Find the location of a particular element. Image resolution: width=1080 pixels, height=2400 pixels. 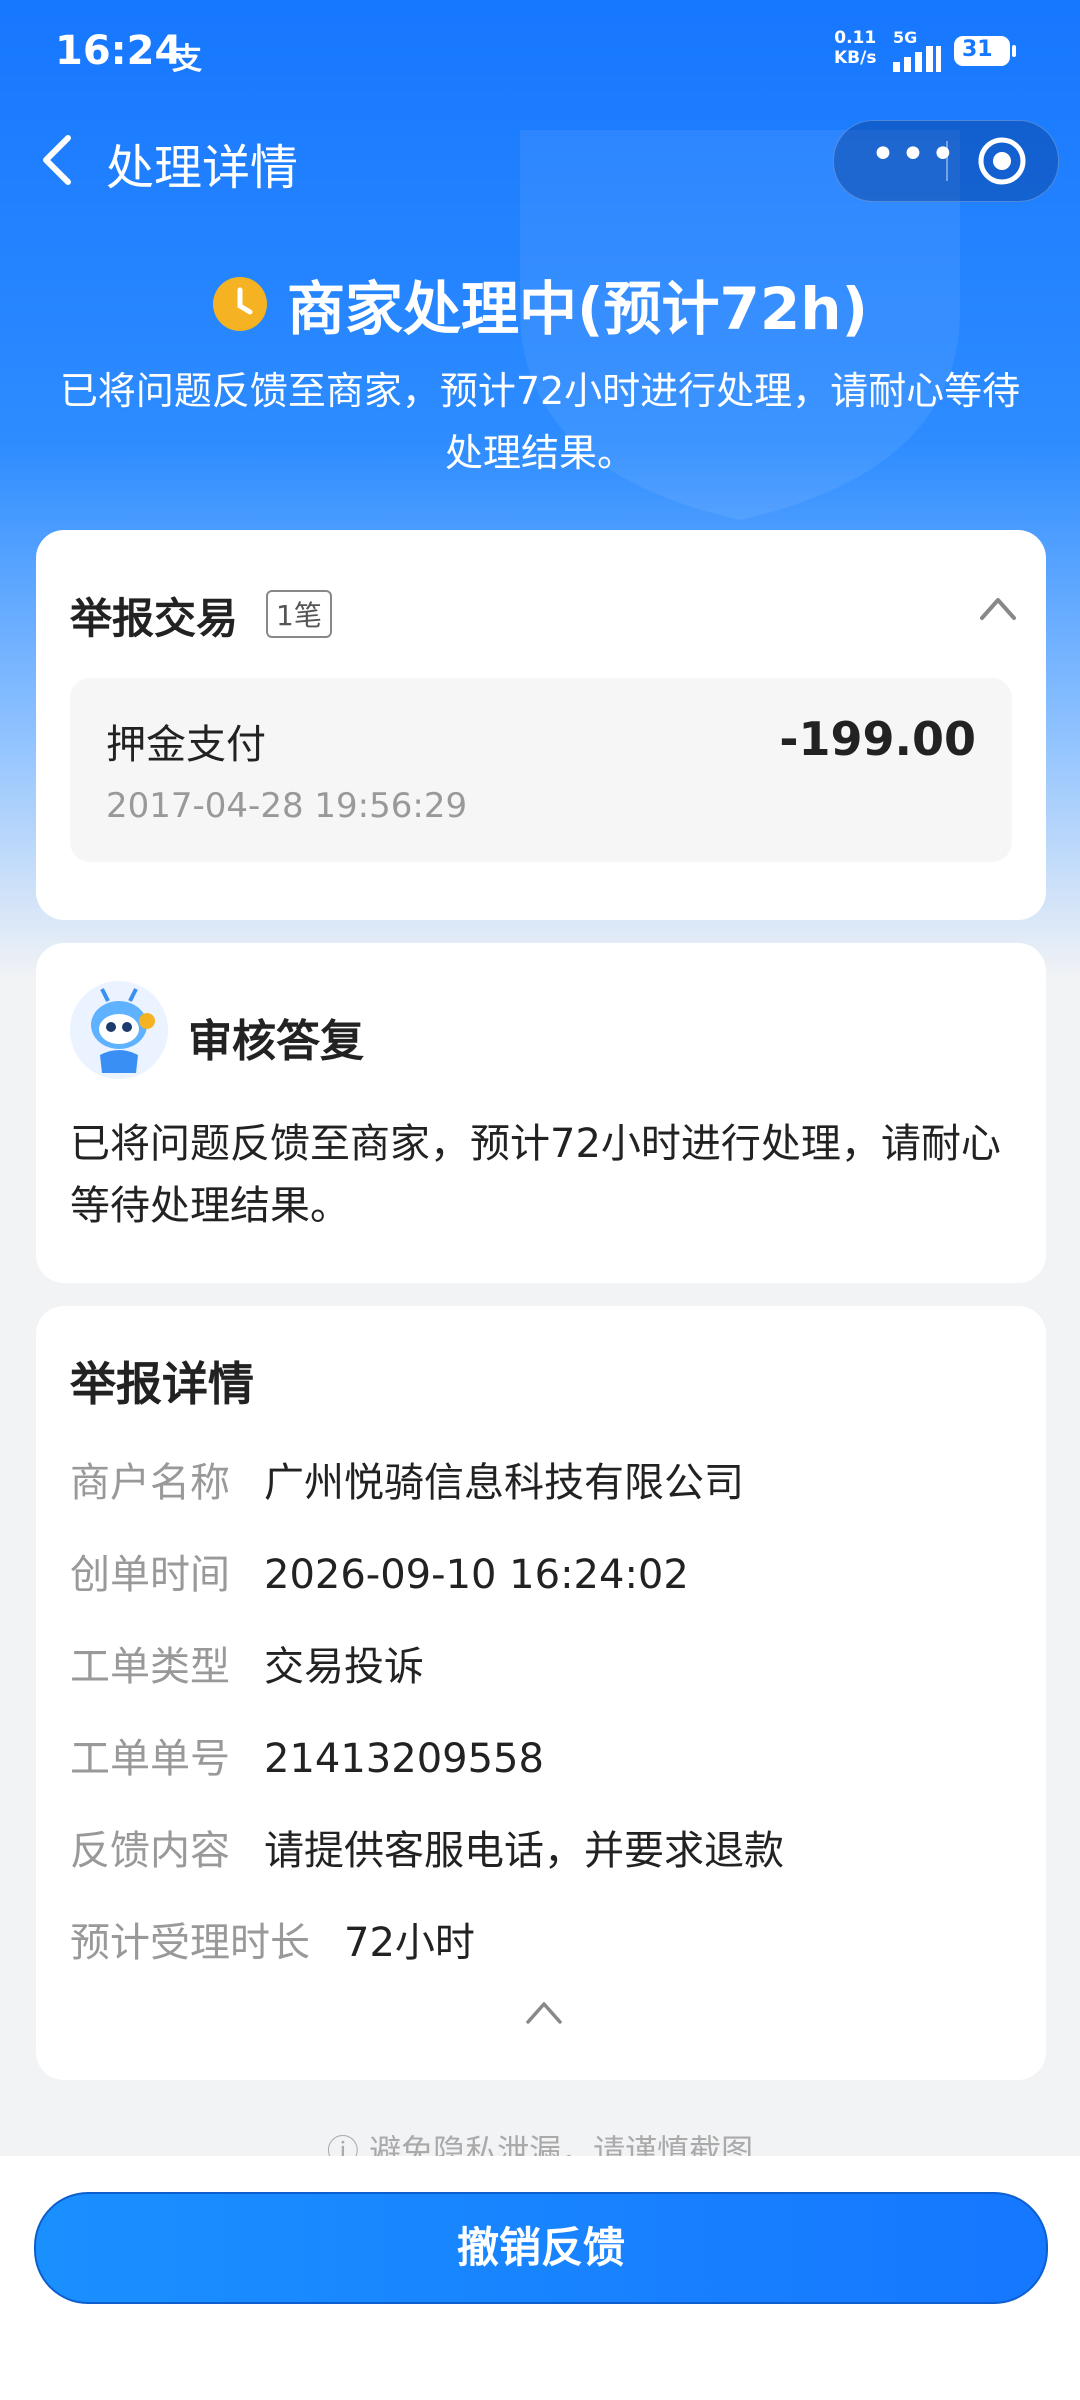

close-mini-program-icon is located at coordinates (1002, 161).